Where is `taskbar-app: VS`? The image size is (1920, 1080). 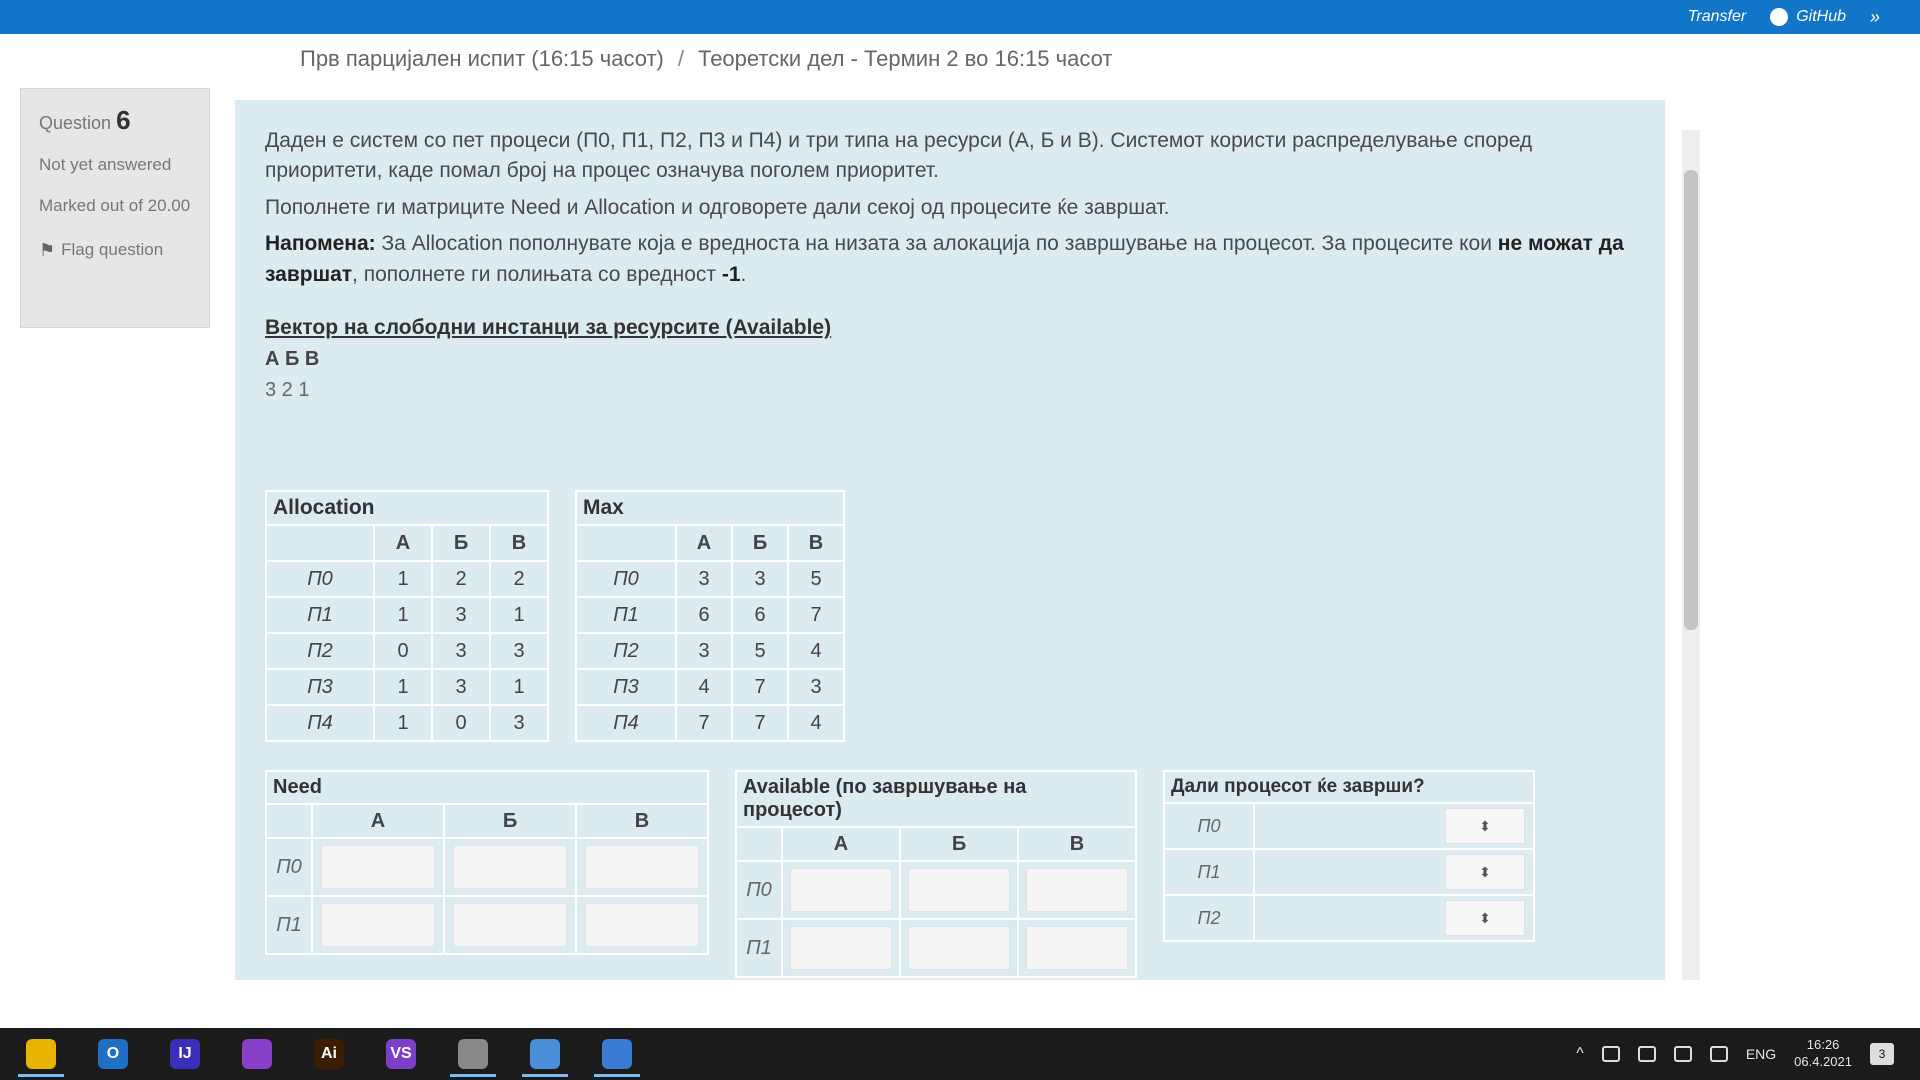
taskbar-app: VS is located at coordinates (401, 1054).